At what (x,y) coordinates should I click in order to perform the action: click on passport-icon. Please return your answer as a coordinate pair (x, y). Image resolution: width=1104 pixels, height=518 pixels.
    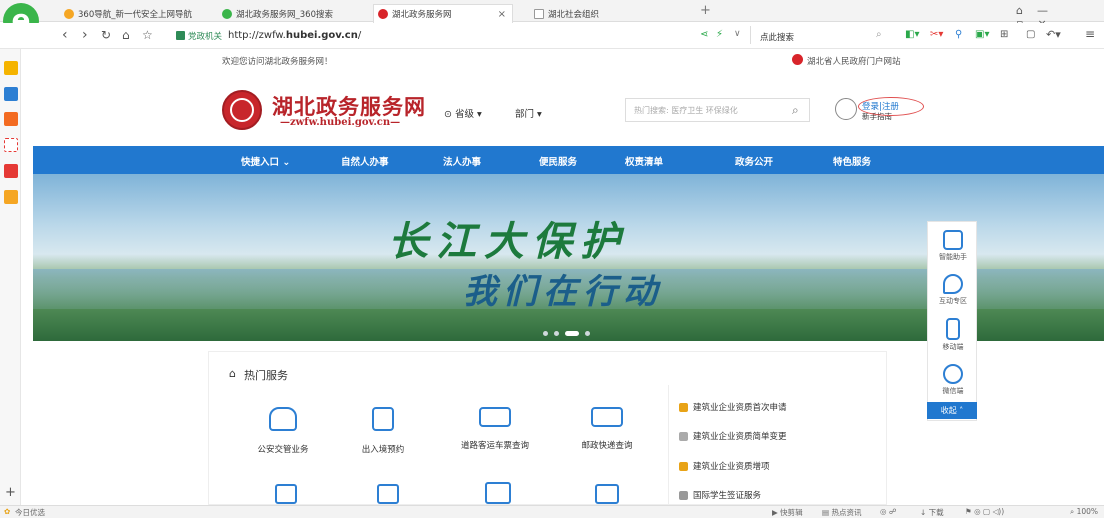
    Looking at the image, I should click on (383, 419).